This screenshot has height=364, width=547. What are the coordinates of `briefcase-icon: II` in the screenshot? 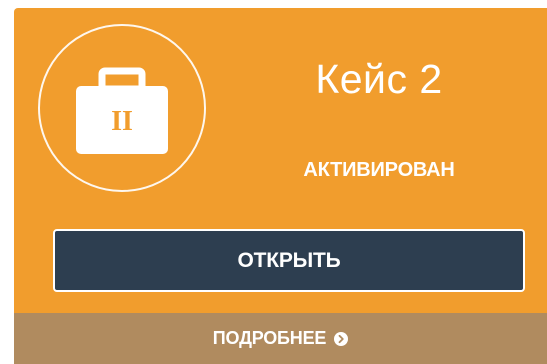 It's located at (122, 110).